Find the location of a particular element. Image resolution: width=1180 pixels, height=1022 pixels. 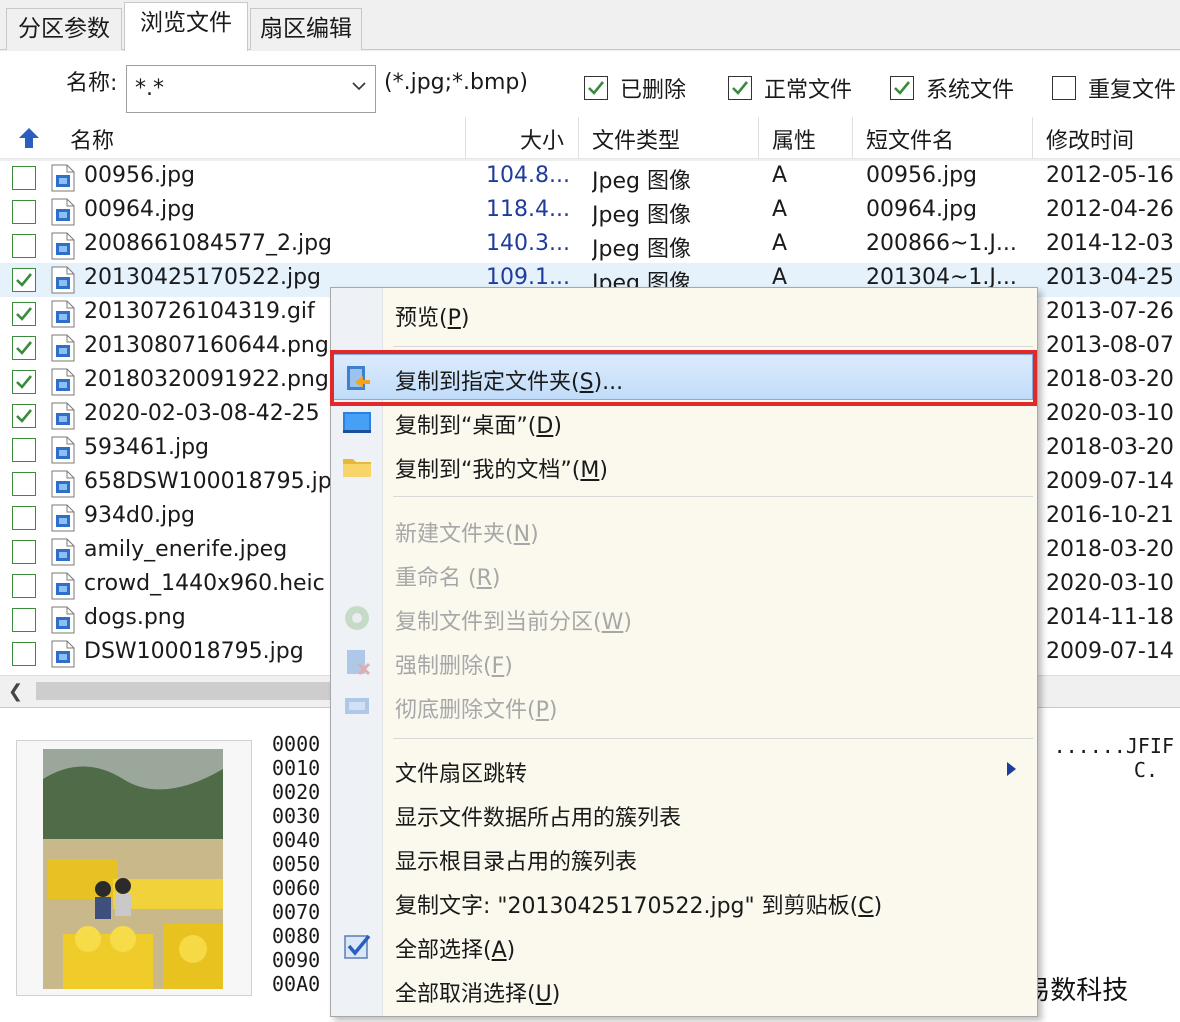

menu-item-force-delete: 强制删除(F) is located at coordinates (454, 666).